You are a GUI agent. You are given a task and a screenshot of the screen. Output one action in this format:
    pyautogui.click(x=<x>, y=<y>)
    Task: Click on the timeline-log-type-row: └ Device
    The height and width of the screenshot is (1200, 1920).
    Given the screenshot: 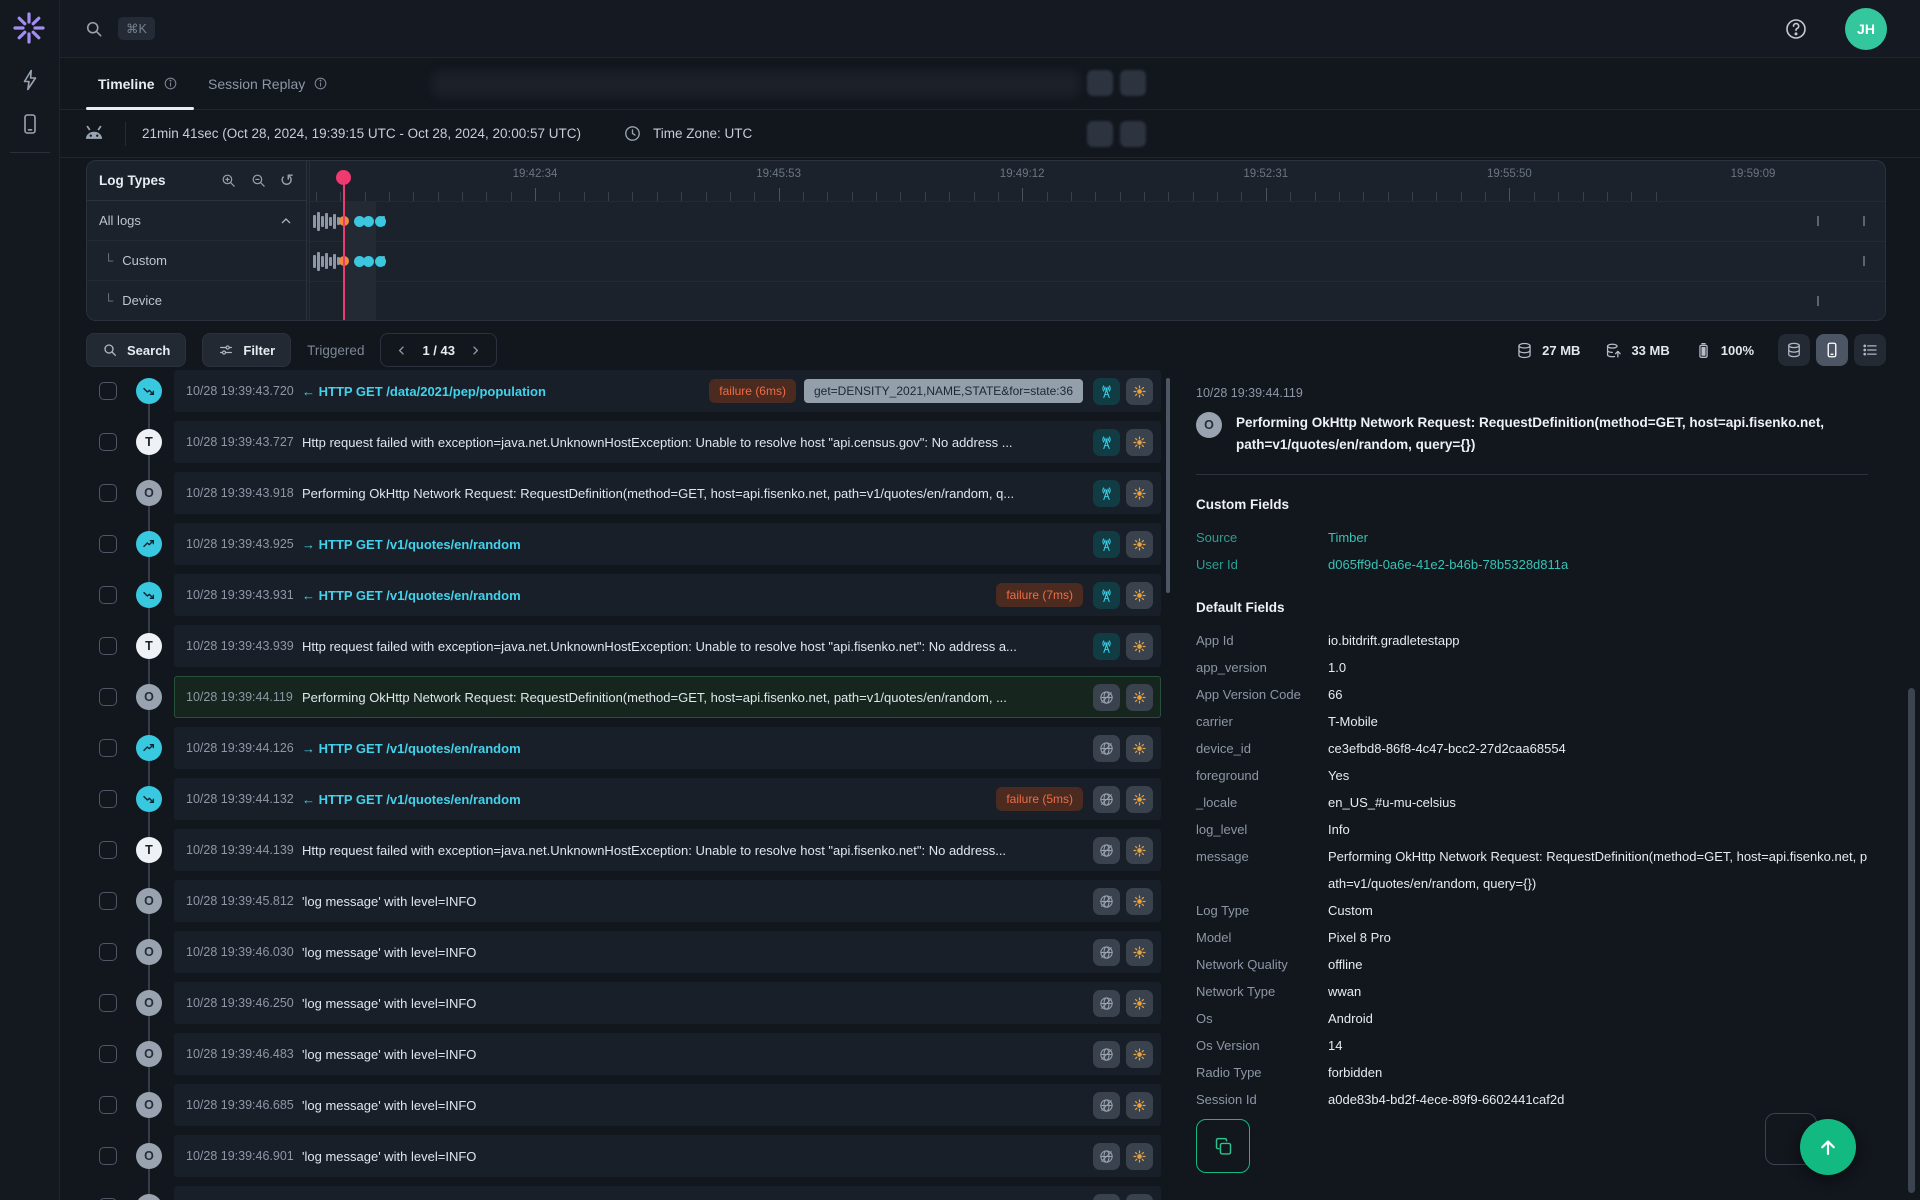 What is the action you would take?
    pyautogui.click(x=196, y=300)
    